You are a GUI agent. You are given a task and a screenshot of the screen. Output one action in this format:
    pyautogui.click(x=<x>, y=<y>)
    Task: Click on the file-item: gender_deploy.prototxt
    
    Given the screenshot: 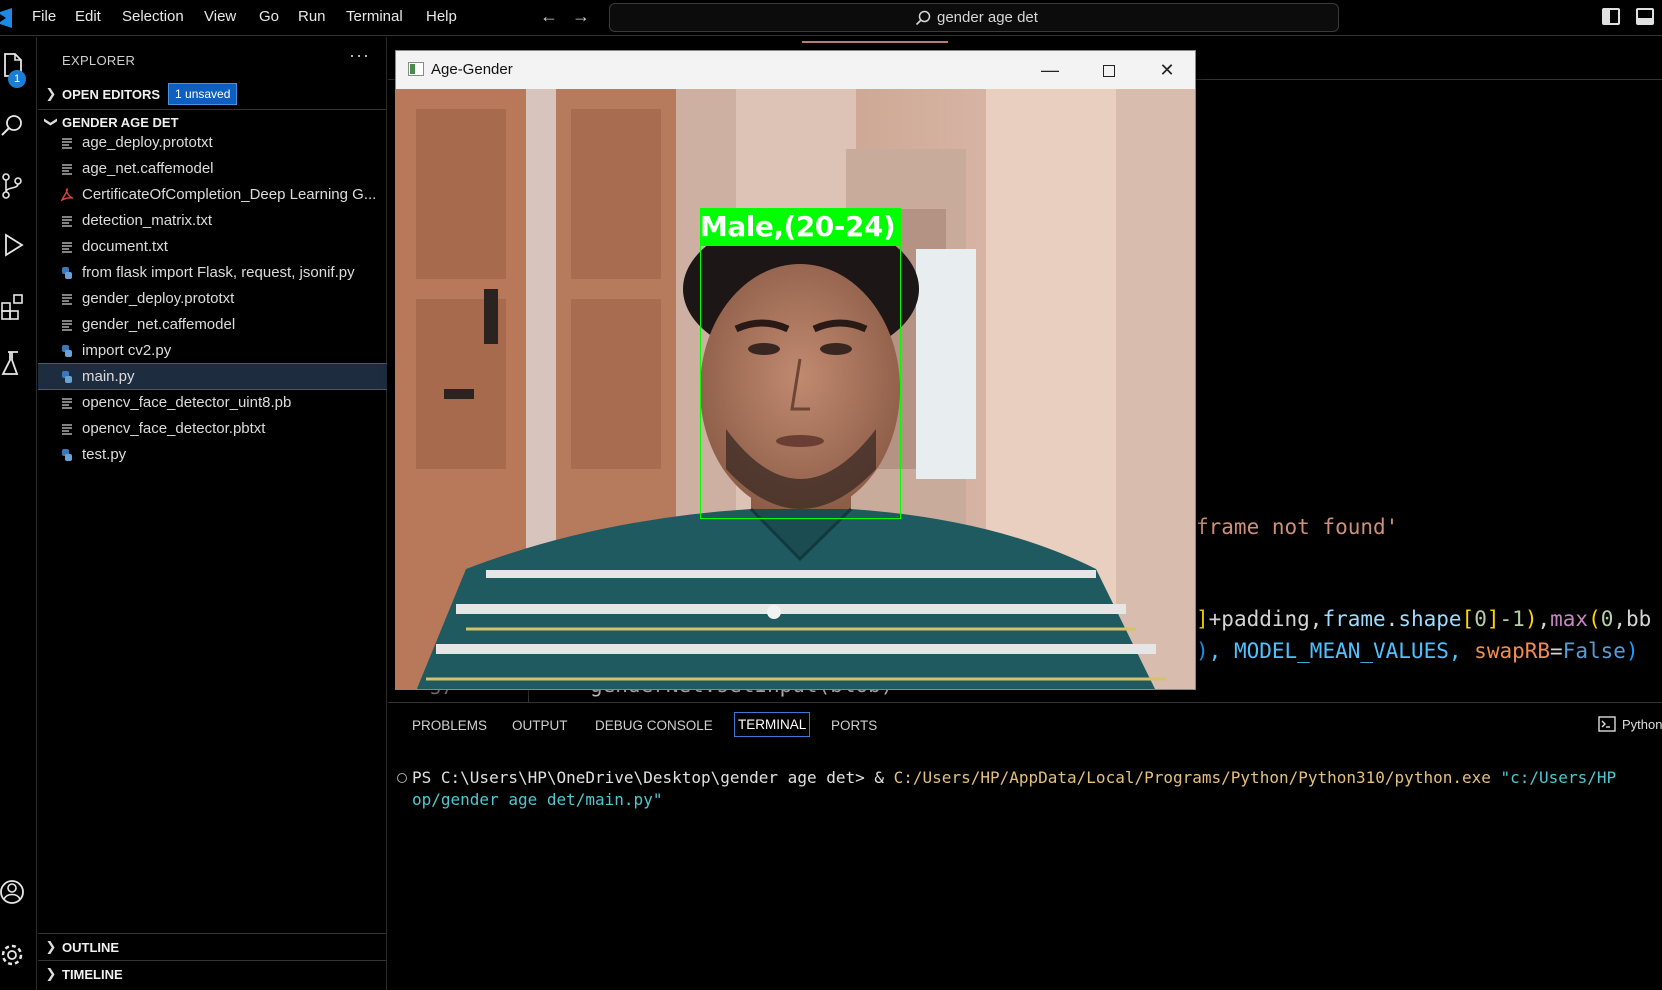 What is the action you would take?
    pyautogui.click(x=212, y=298)
    